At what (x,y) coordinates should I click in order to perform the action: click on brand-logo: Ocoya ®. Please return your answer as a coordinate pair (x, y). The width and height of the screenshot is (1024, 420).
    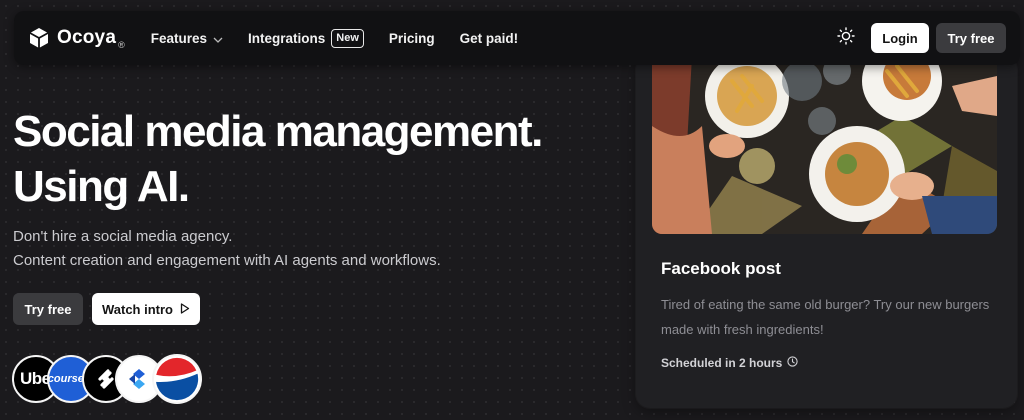
    Looking at the image, I should click on (77, 38).